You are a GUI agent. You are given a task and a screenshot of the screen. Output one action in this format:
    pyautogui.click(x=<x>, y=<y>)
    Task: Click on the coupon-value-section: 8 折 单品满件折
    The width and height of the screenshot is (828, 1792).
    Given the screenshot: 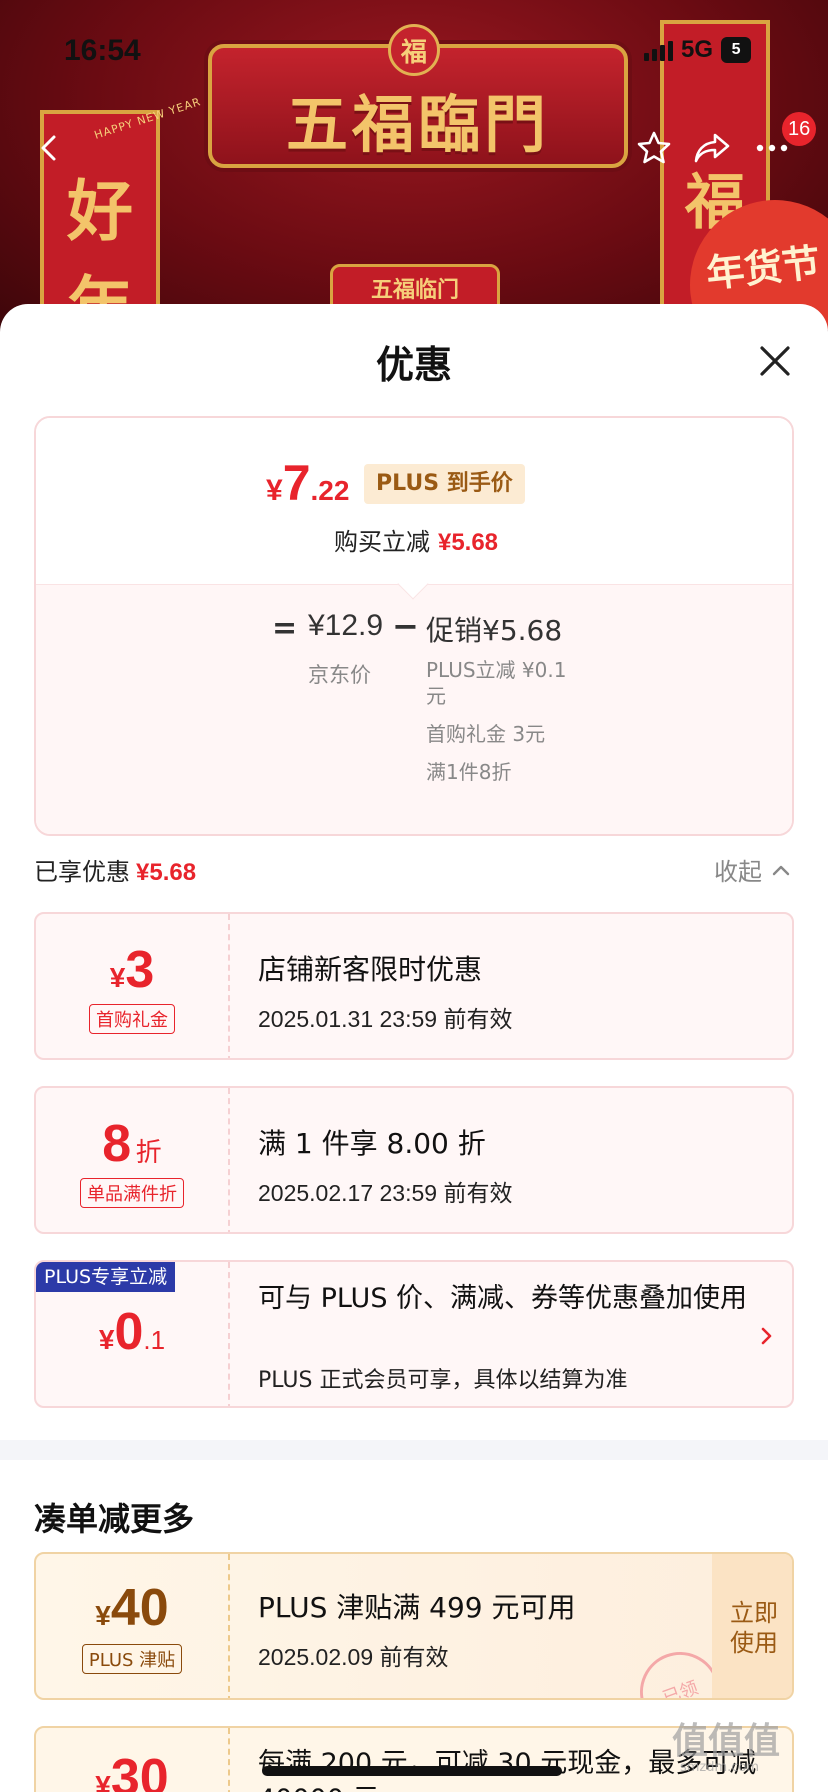 What is the action you would take?
    pyautogui.click(x=133, y=1160)
    